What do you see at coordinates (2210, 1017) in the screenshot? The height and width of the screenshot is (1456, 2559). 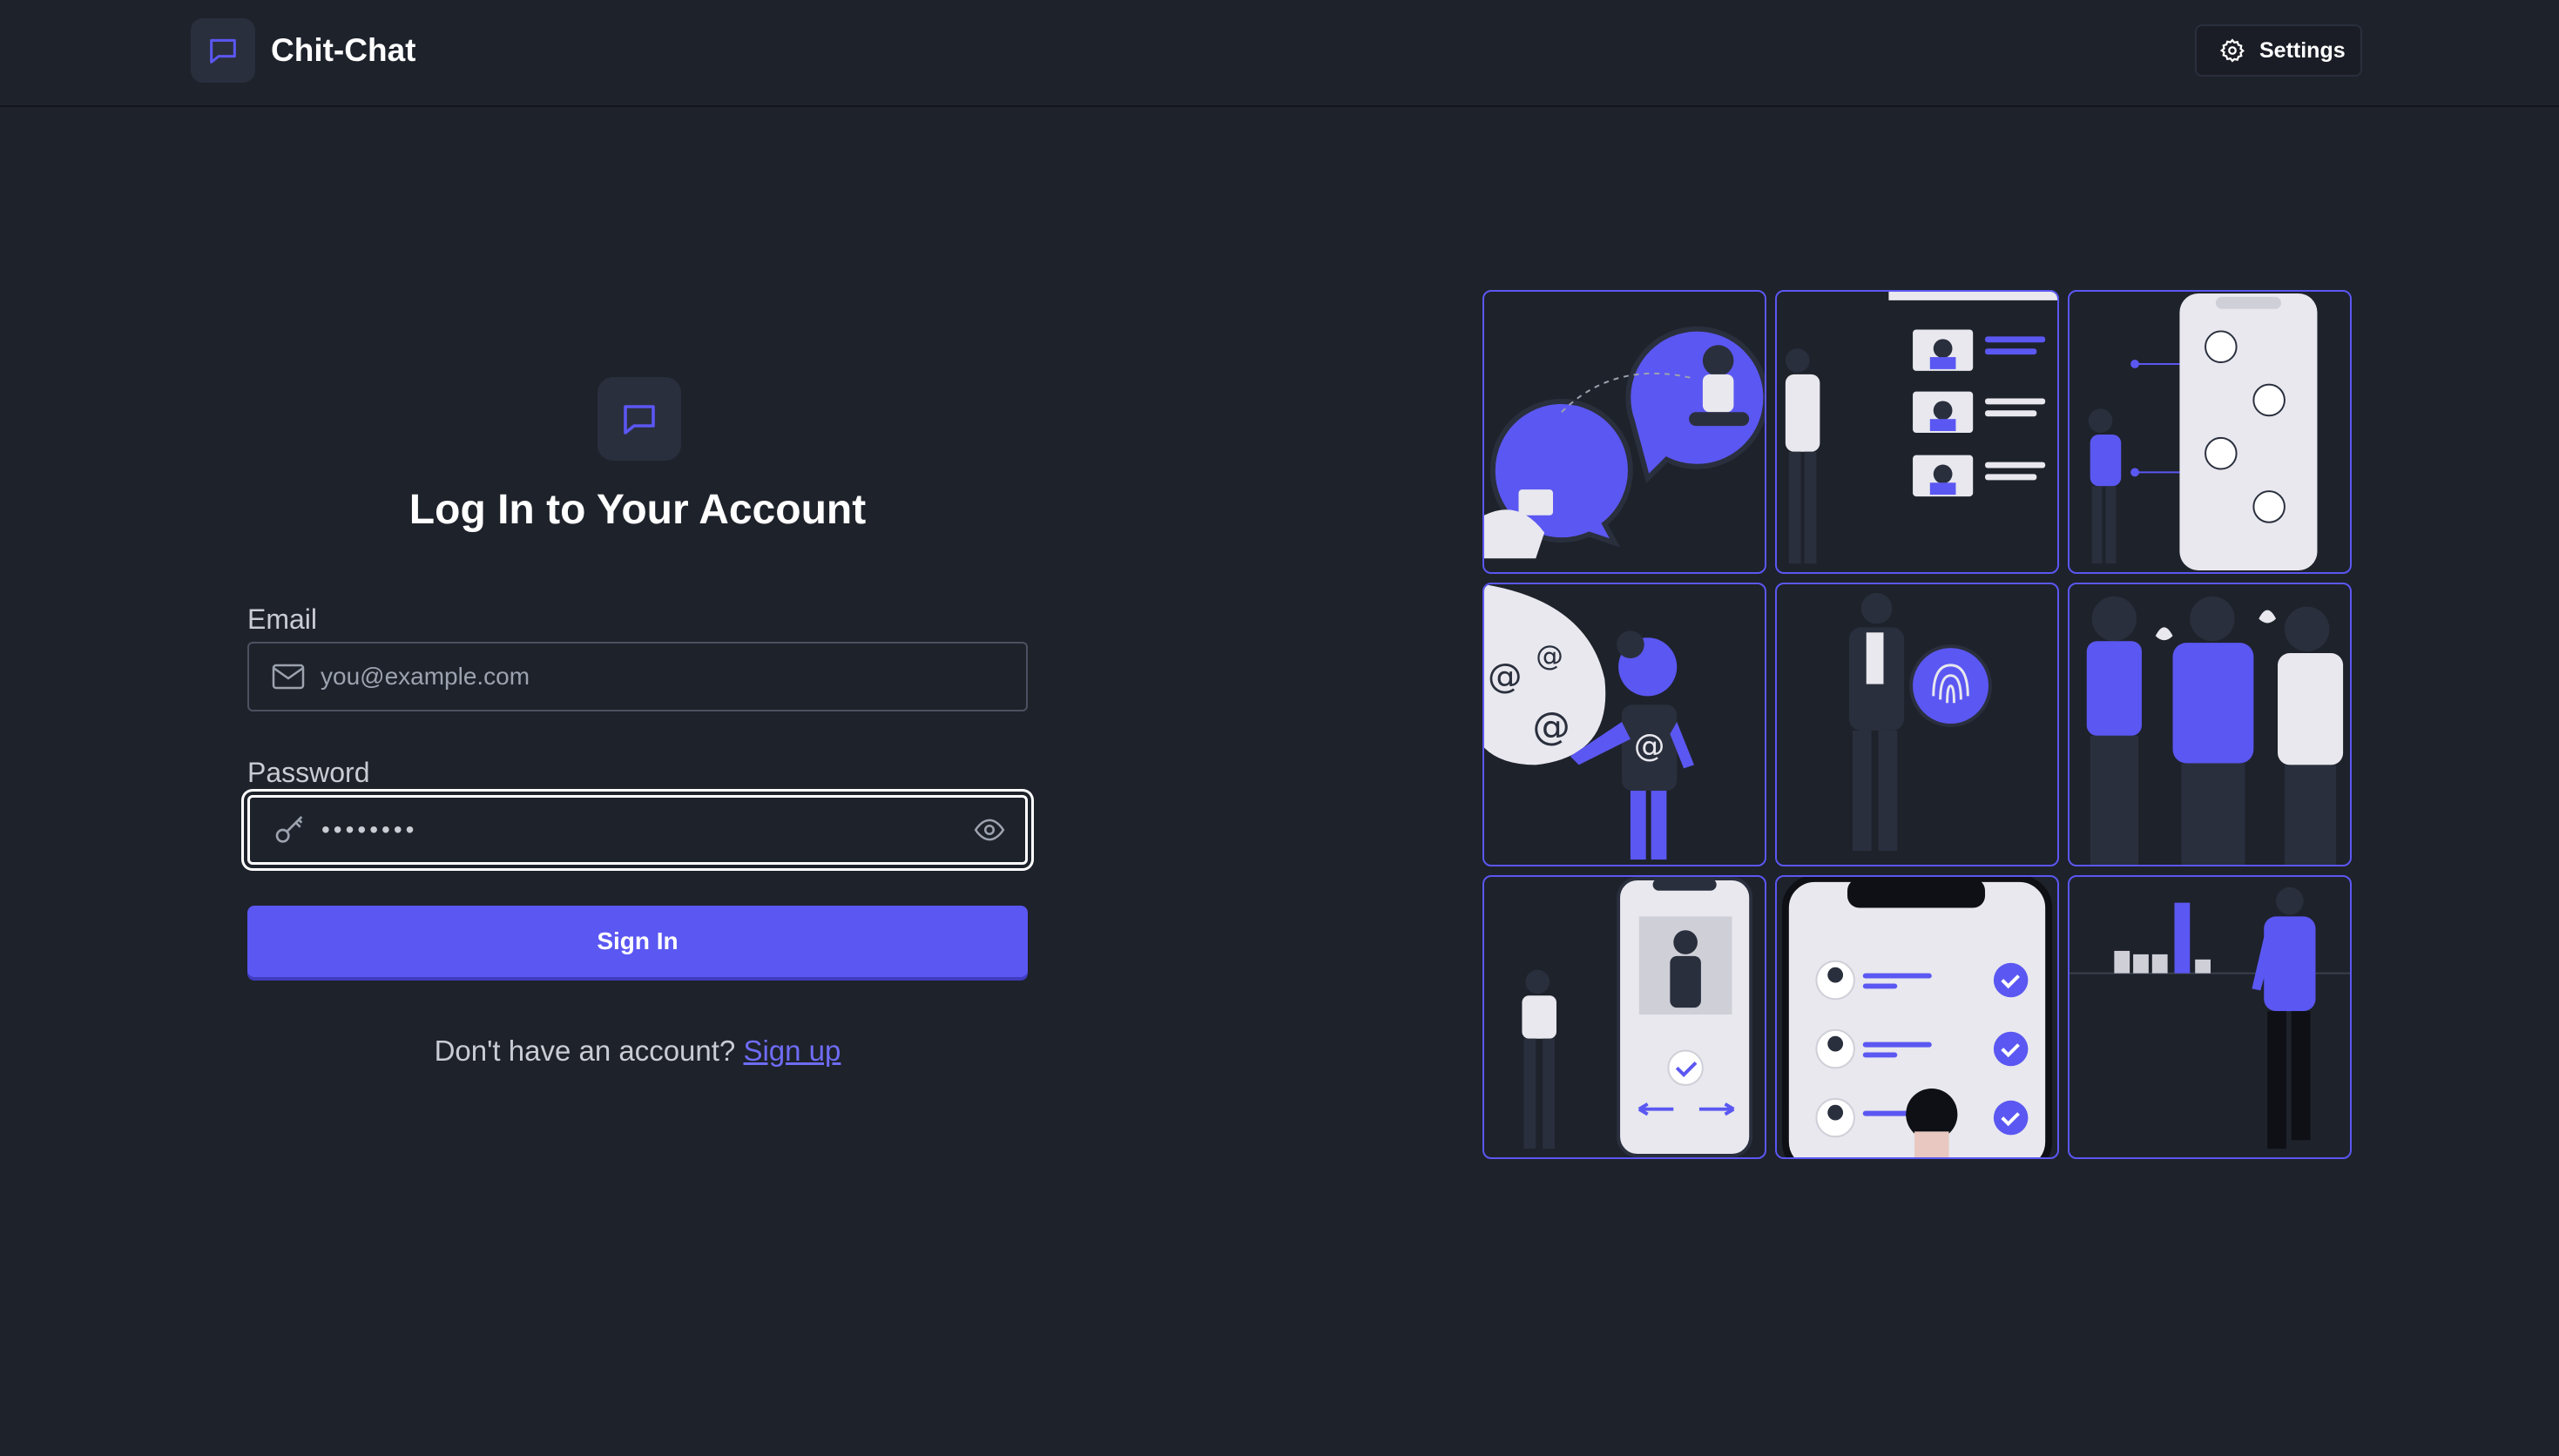 I see `bar-chart-person-illustration` at bounding box center [2210, 1017].